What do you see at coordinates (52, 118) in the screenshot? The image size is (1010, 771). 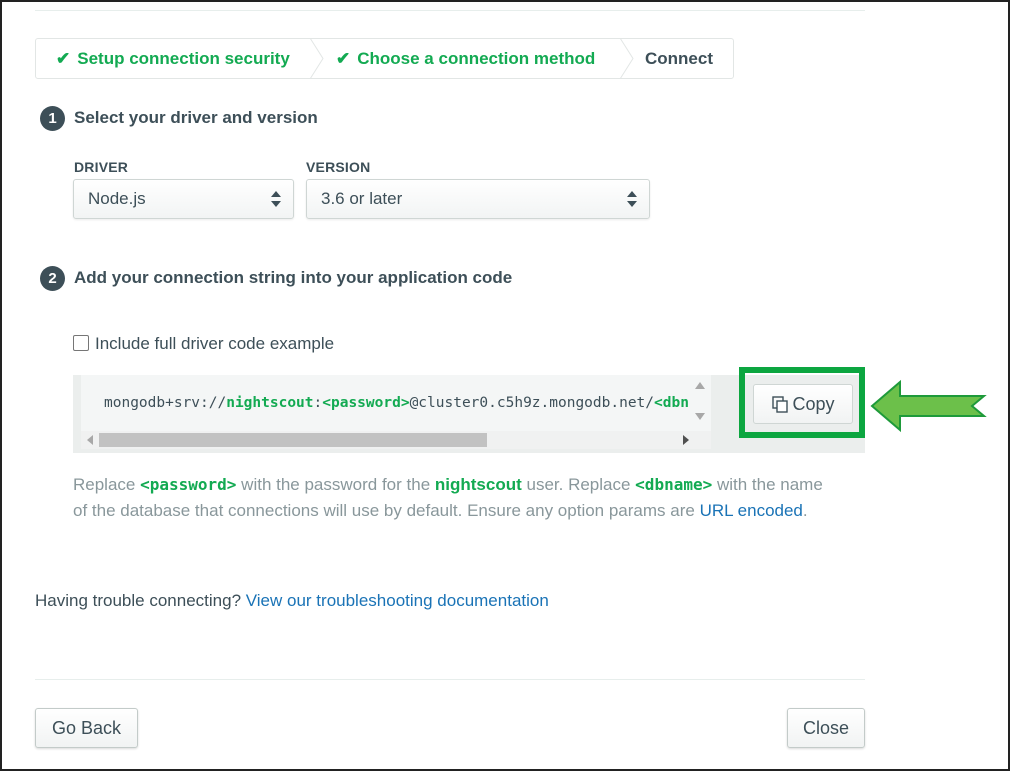 I see `step-number-badge: 1` at bounding box center [52, 118].